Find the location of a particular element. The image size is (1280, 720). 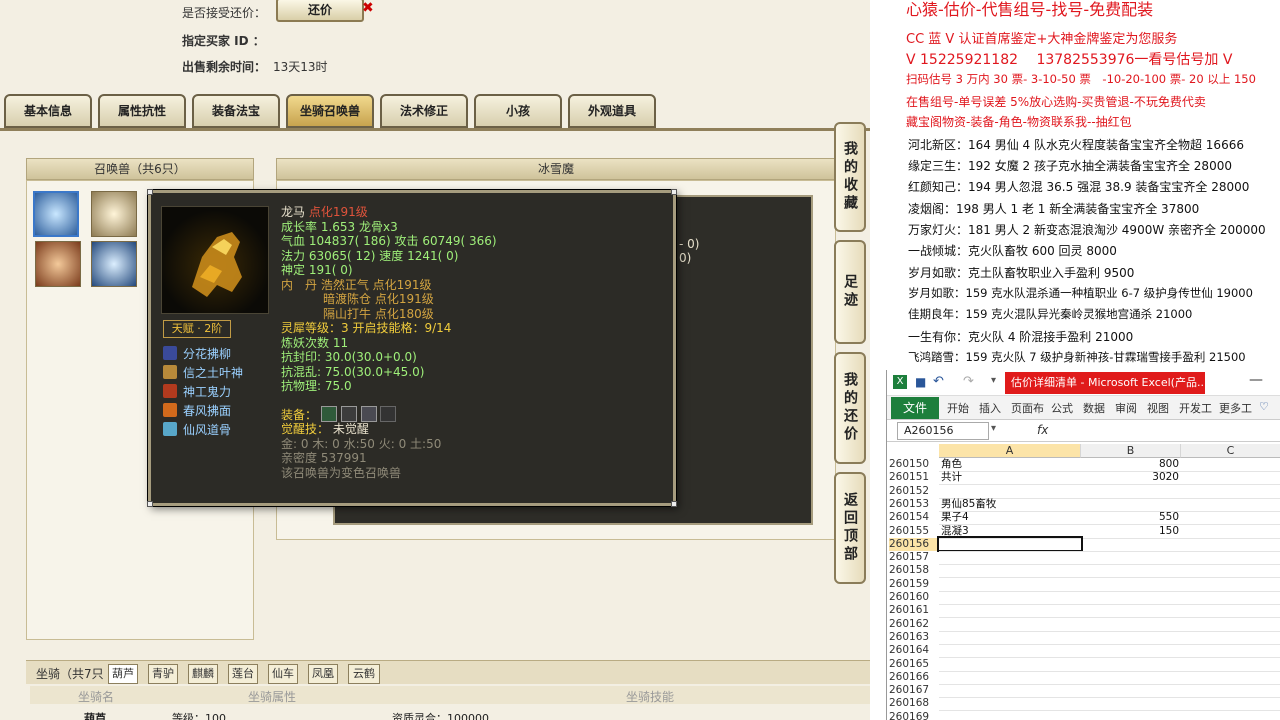

ribbon-tab-view: 视图 is located at coordinates (1158, 408).